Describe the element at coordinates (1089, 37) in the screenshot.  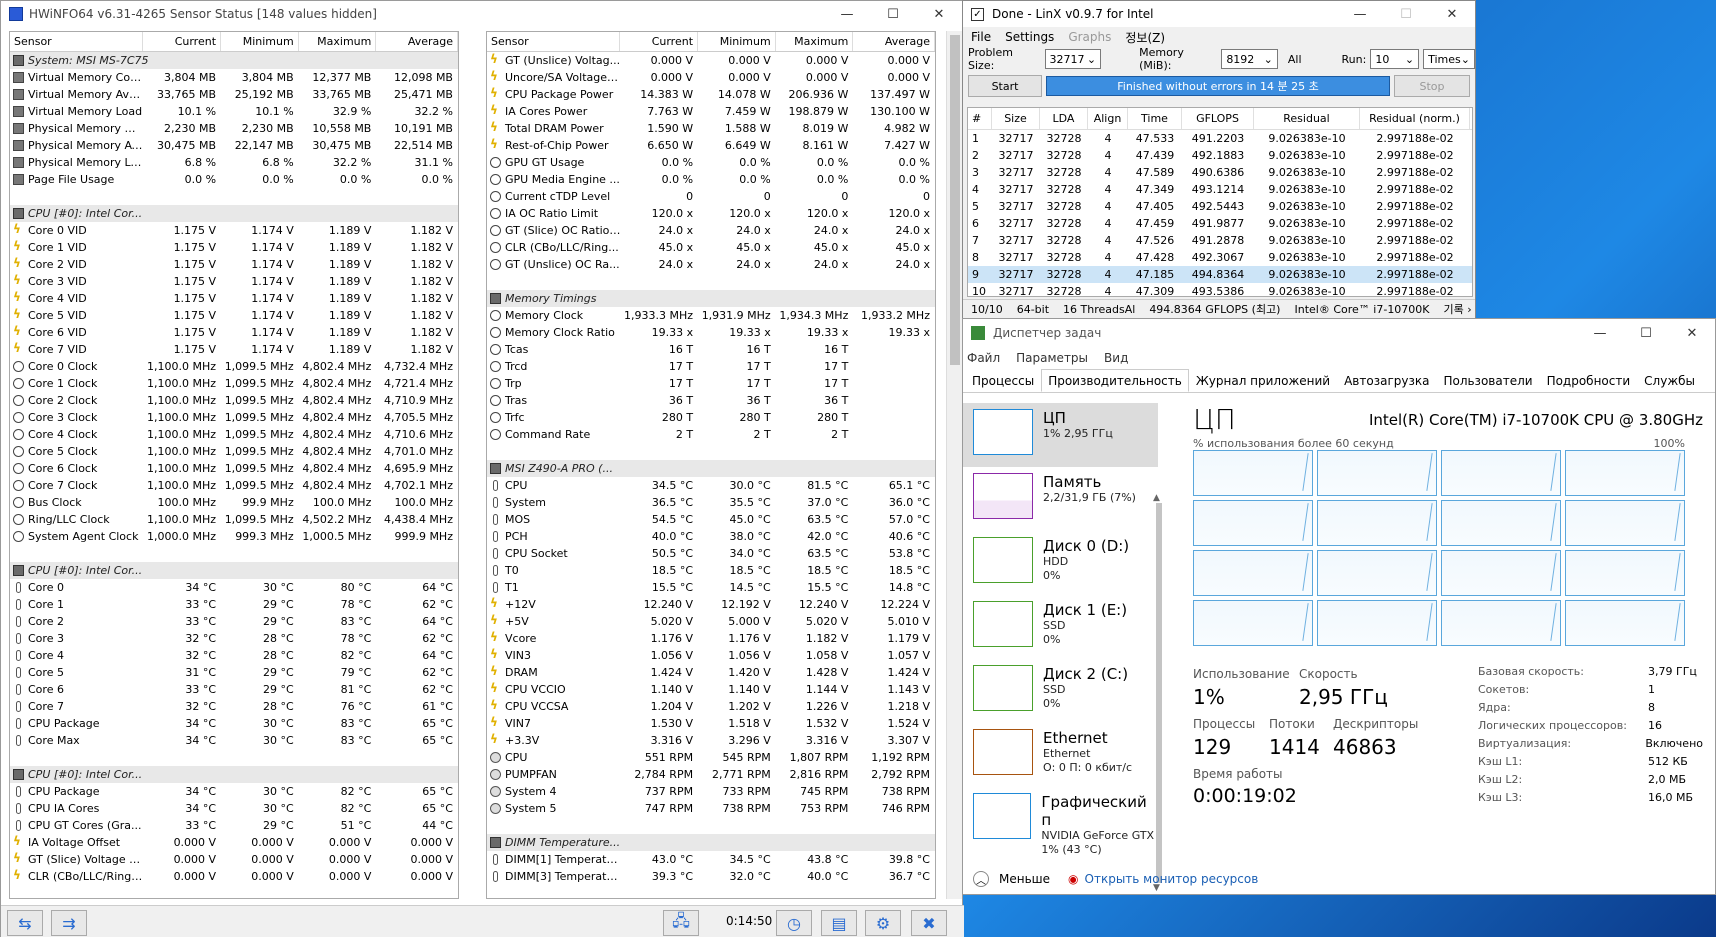
I see `menu-graphs: Graphs` at that location.